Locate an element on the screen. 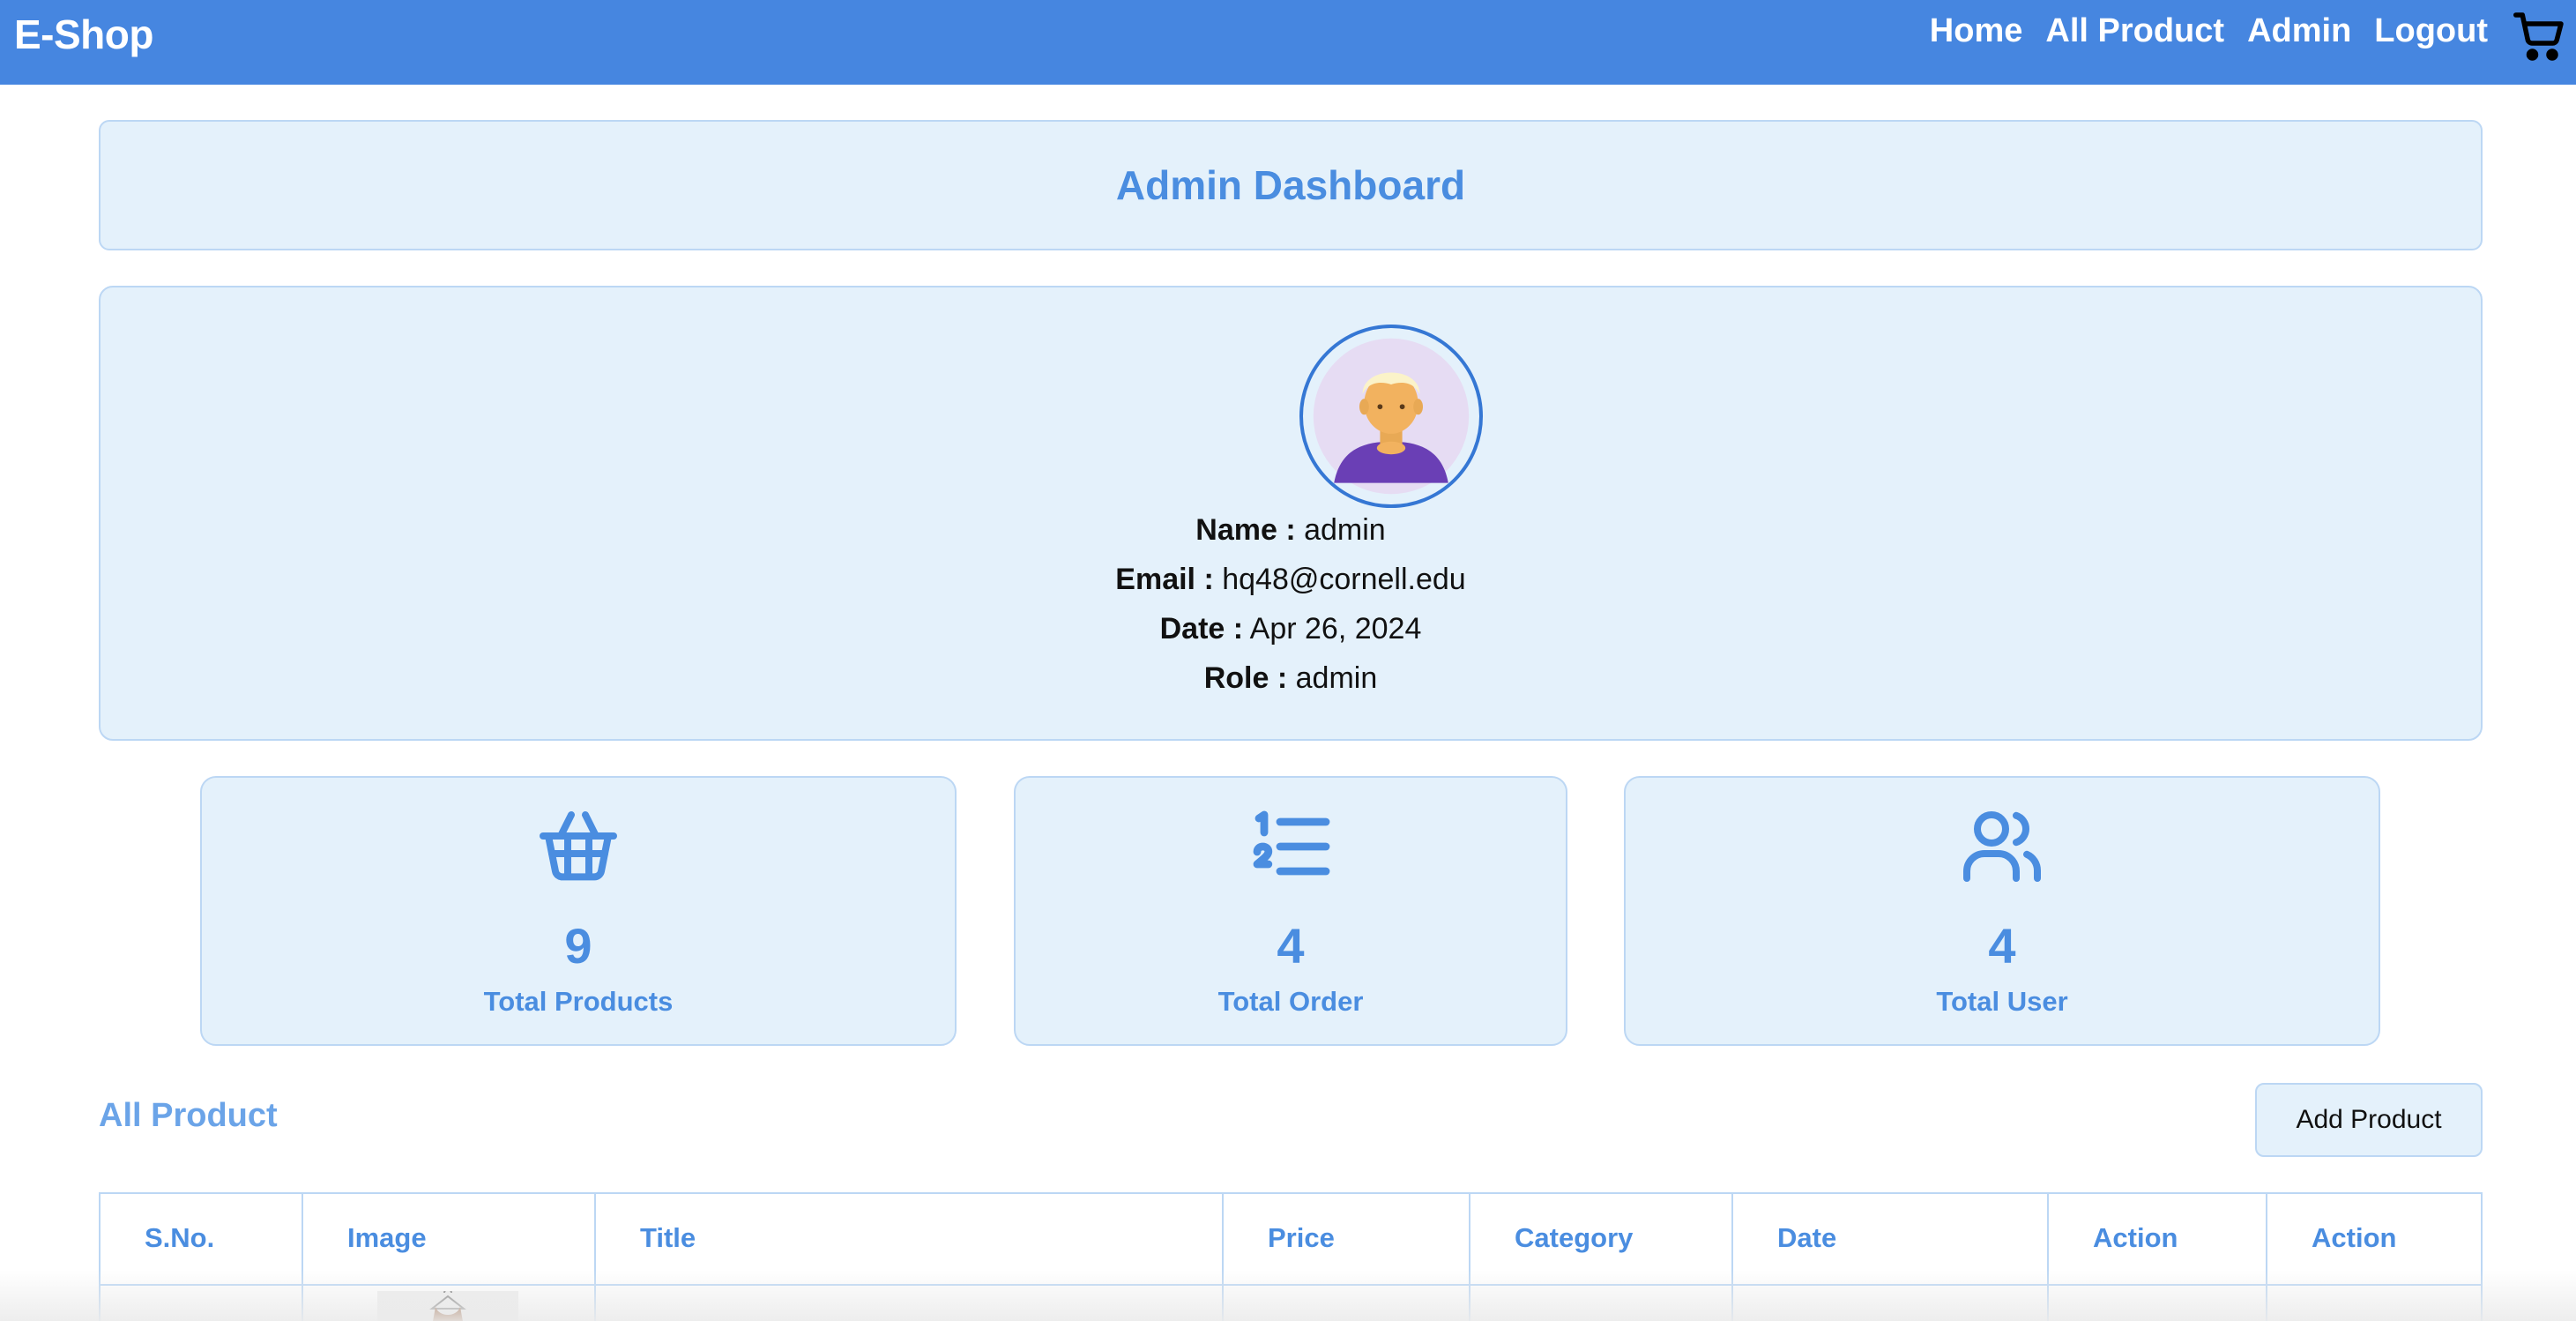 The height and width of the screenshot is (1321, 2576). navbar: E-Shop Home All Product Admin Logout is located at coordinates (1288, 42).